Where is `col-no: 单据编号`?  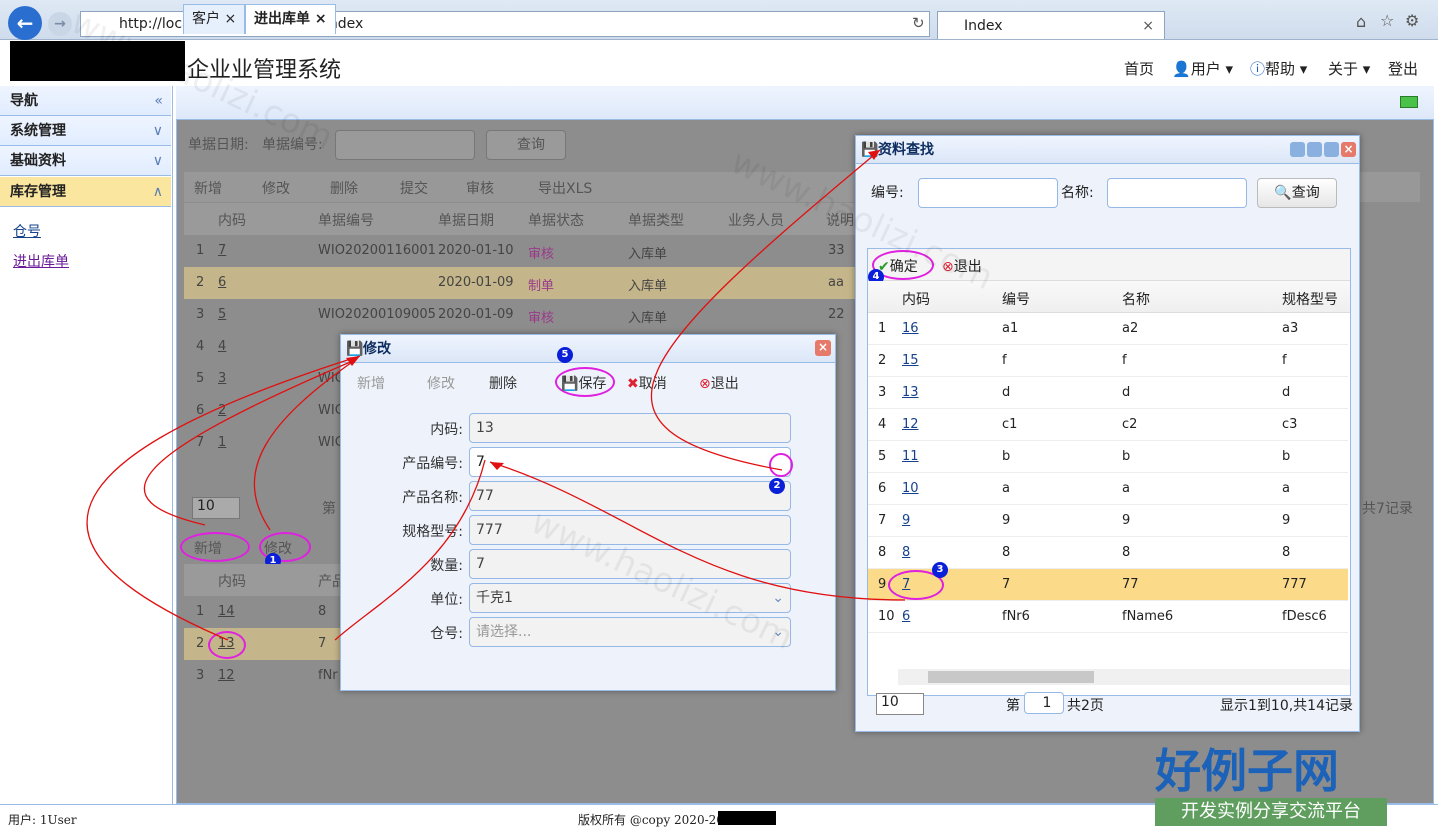 col-no: 单据编号 is located at coordinates (346, 220).